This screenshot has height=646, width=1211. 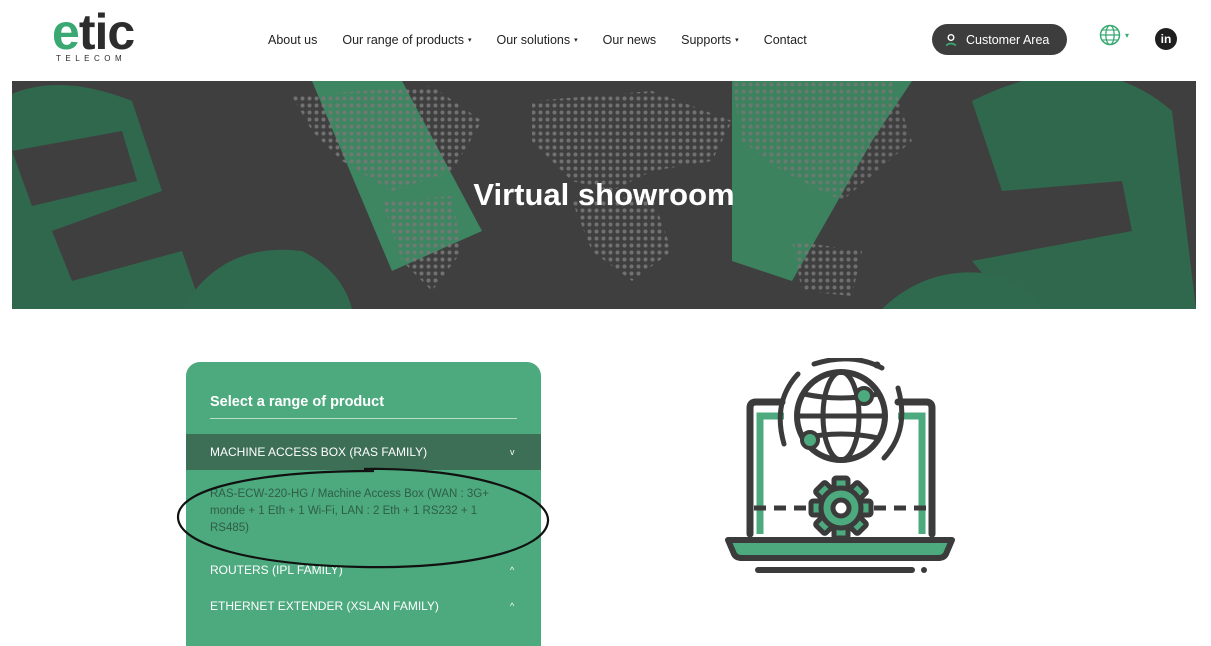 I want to click on nav-label: Contact, so click(x=785, y=40).